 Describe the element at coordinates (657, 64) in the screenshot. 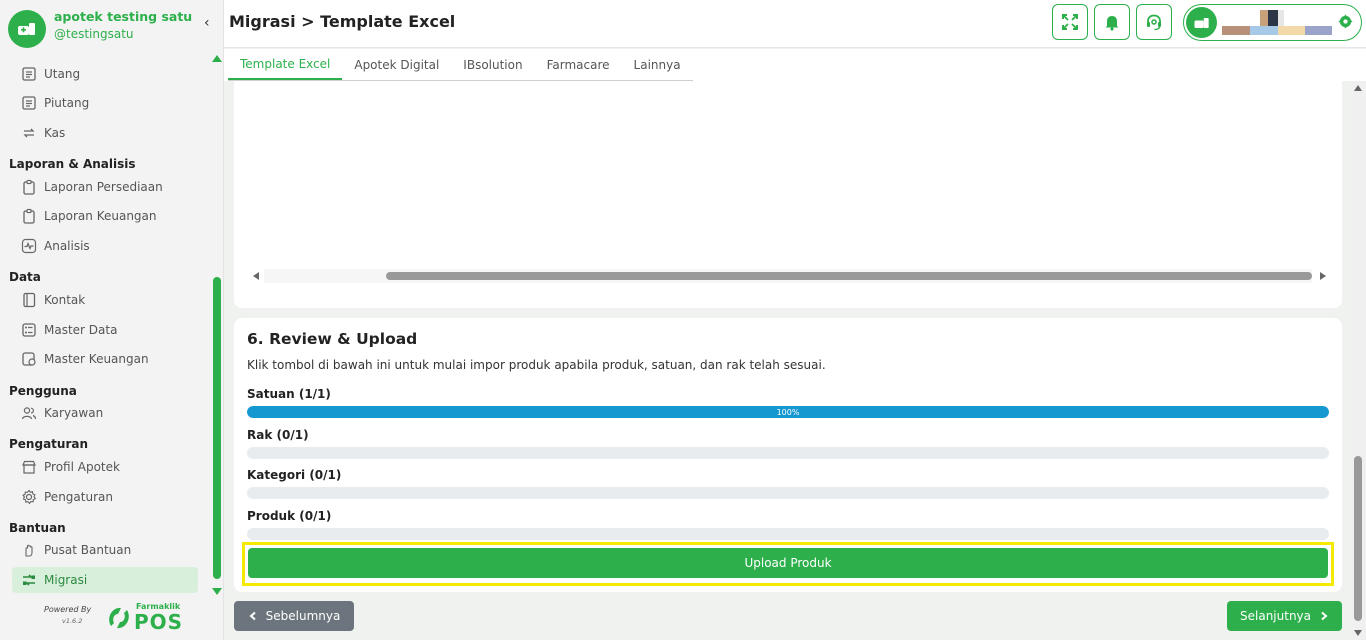

I see `tab-lainnya: Lainnya` at that location.